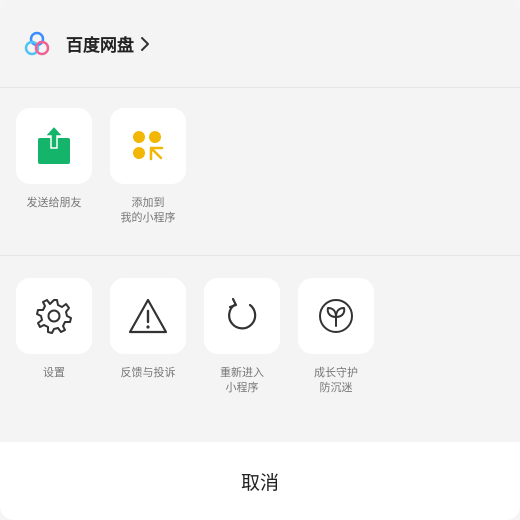  Describe the element at coordinates (54, 202) in the screenshot. I see `send-to-friend-label: 发送给朋友` at that location.